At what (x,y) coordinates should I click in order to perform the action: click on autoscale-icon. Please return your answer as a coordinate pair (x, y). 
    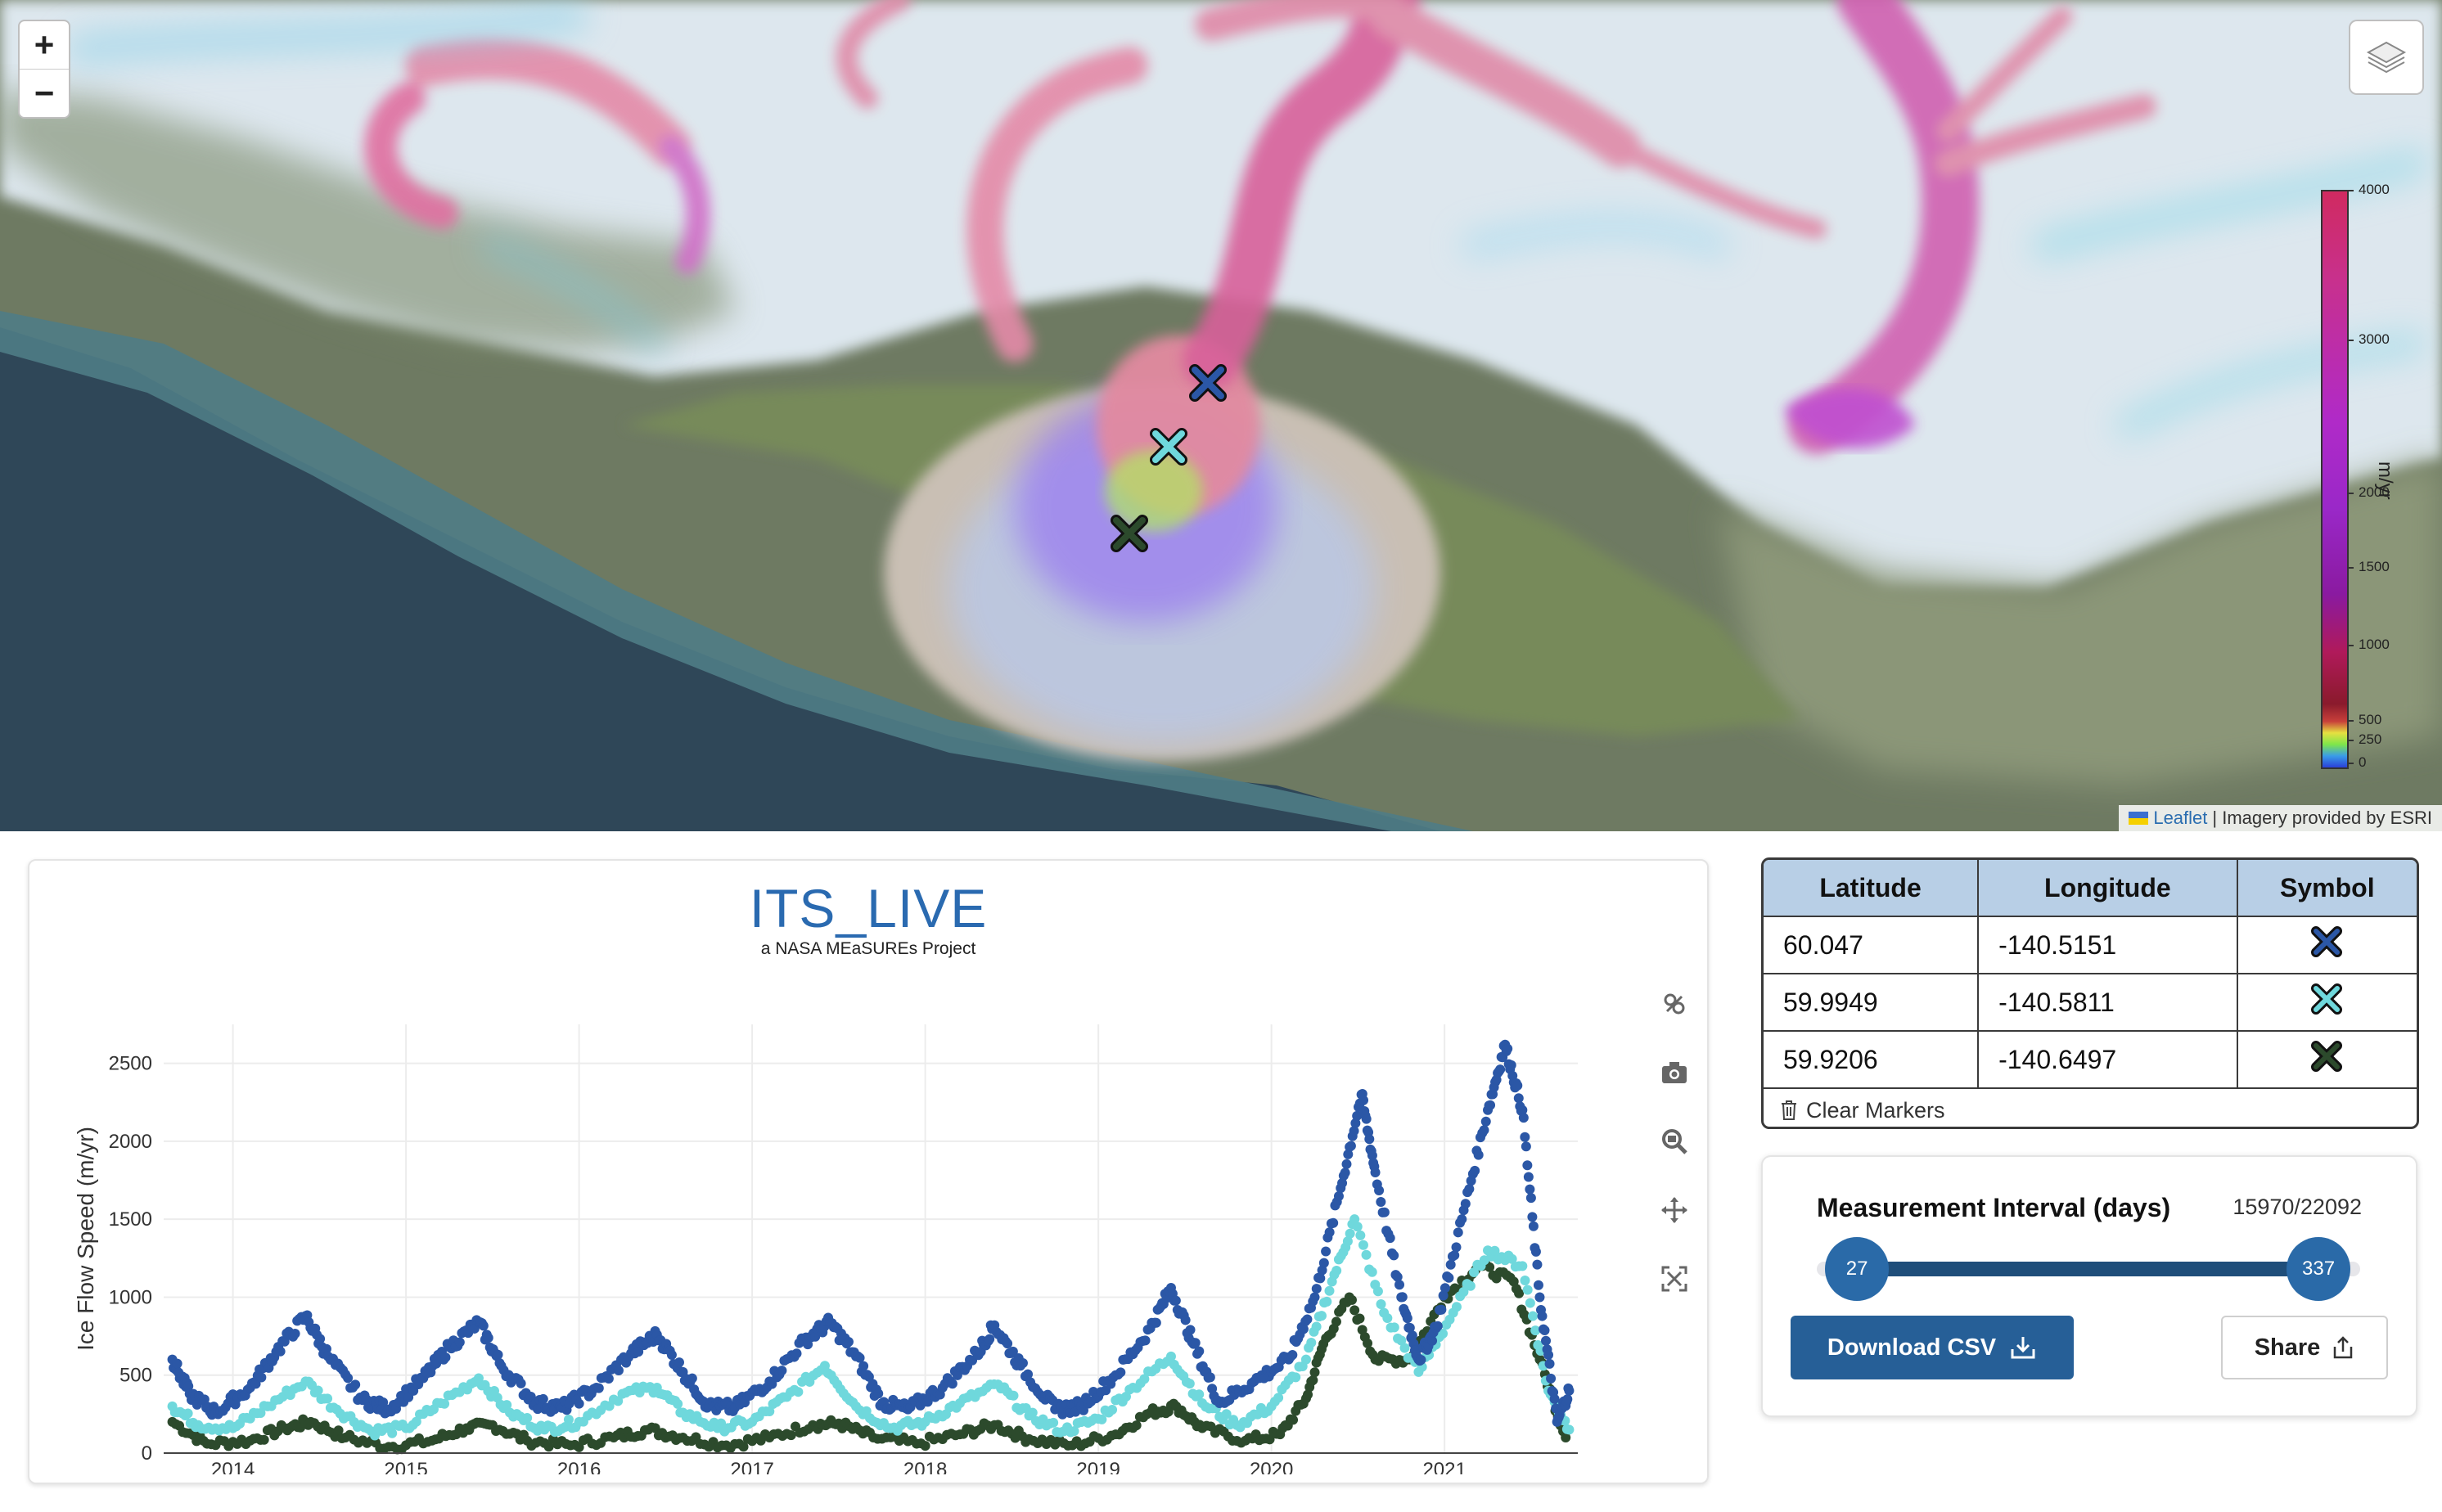
    Looking at the image, I should click on (1674, 1279).